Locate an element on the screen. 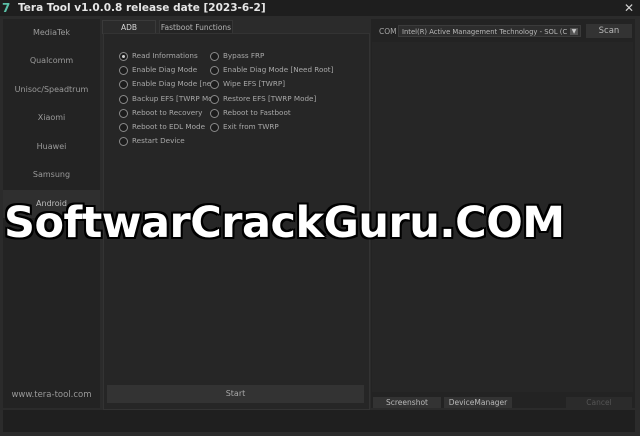 Image resolution: width=640 pixels, height=436 pixels. option-label: Enable Diag Mode [Need Root] is located at coordinates (278, 69).